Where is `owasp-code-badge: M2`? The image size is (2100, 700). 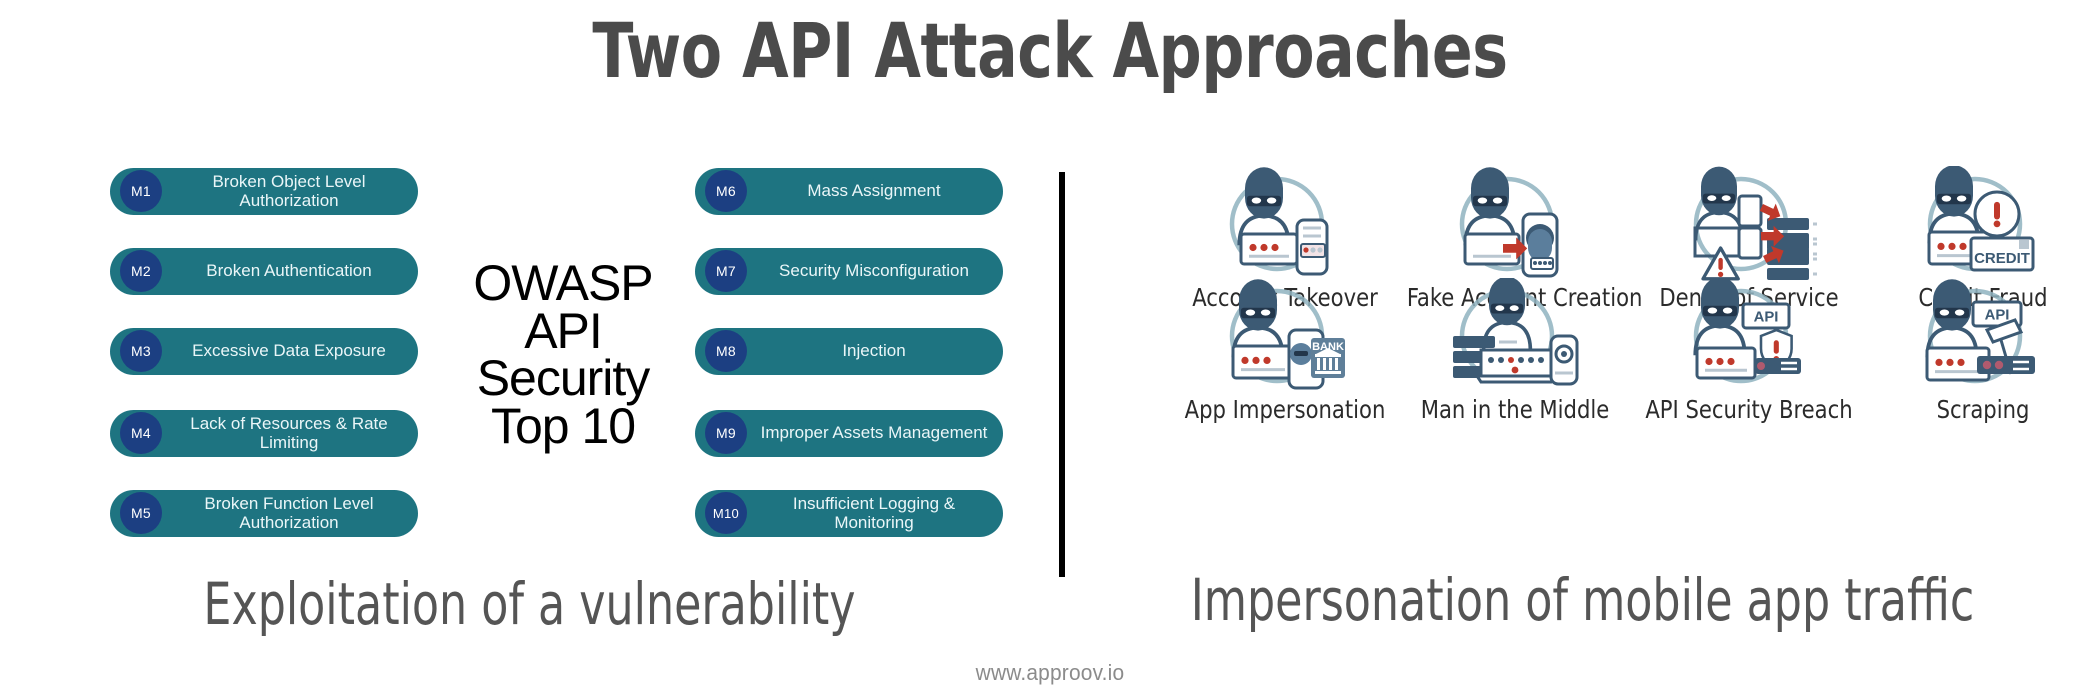
owasp-code-badge: M2 is located at coordinates (141, 271).